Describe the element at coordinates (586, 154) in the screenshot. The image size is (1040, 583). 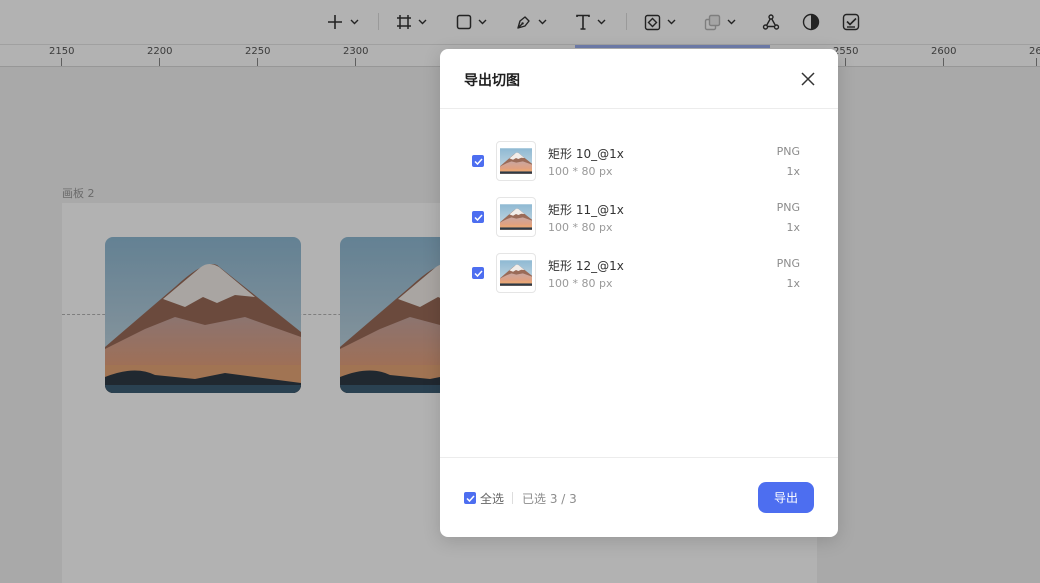
I see `slice-name: 矩形 10_@1x` at that location.